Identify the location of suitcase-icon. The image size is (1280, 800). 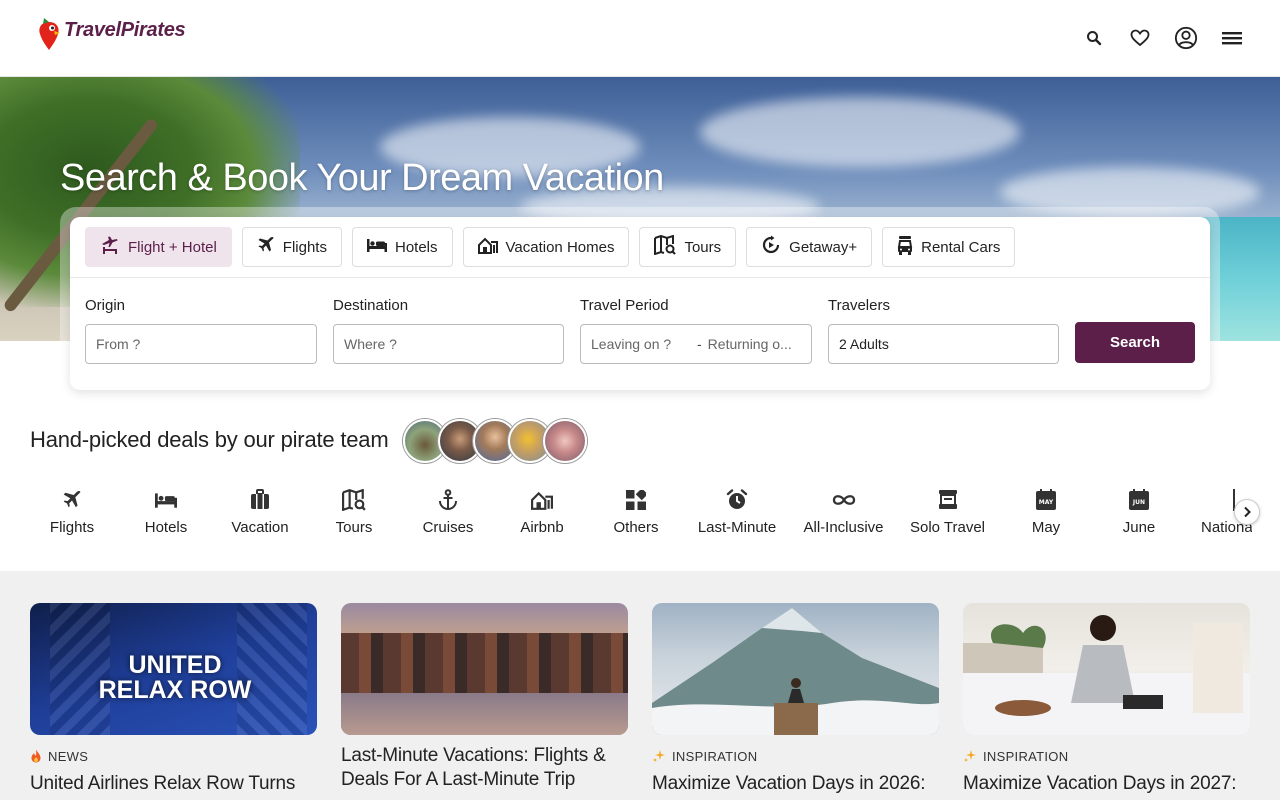
(260, 500).